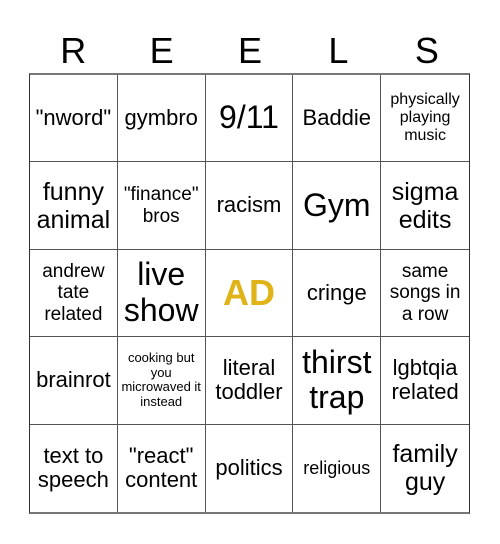  Describe the element at coordinates (425, 206) in the screenshot. I see `bingo-cell: sigma edits` at that location.